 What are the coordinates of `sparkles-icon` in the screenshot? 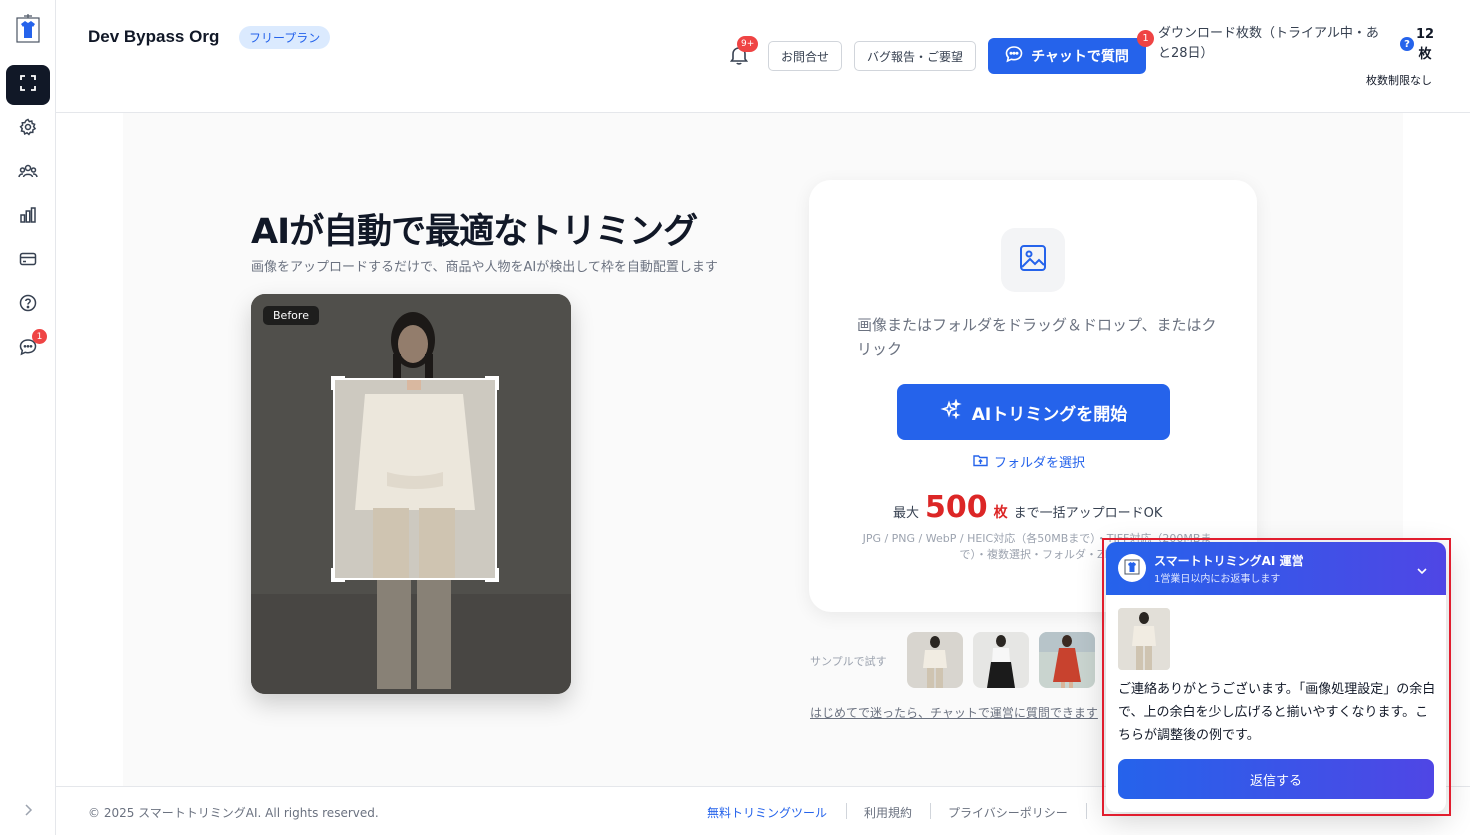 It's located at (951, 411).